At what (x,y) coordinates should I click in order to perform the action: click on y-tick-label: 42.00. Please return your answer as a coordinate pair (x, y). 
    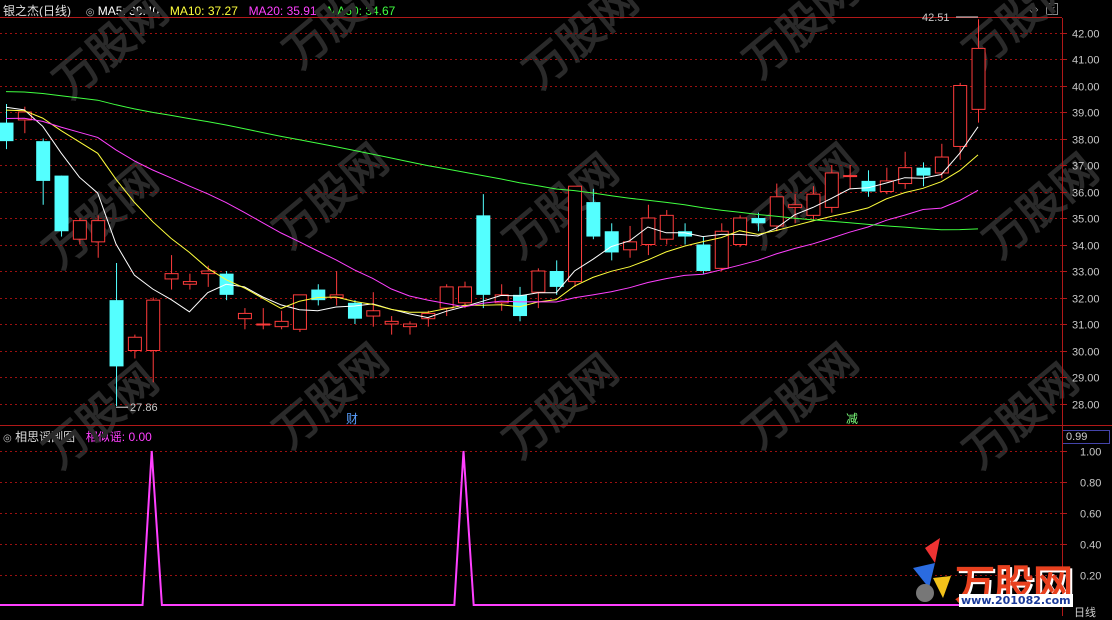
    Looking at the image, I should click on (1086, 35).